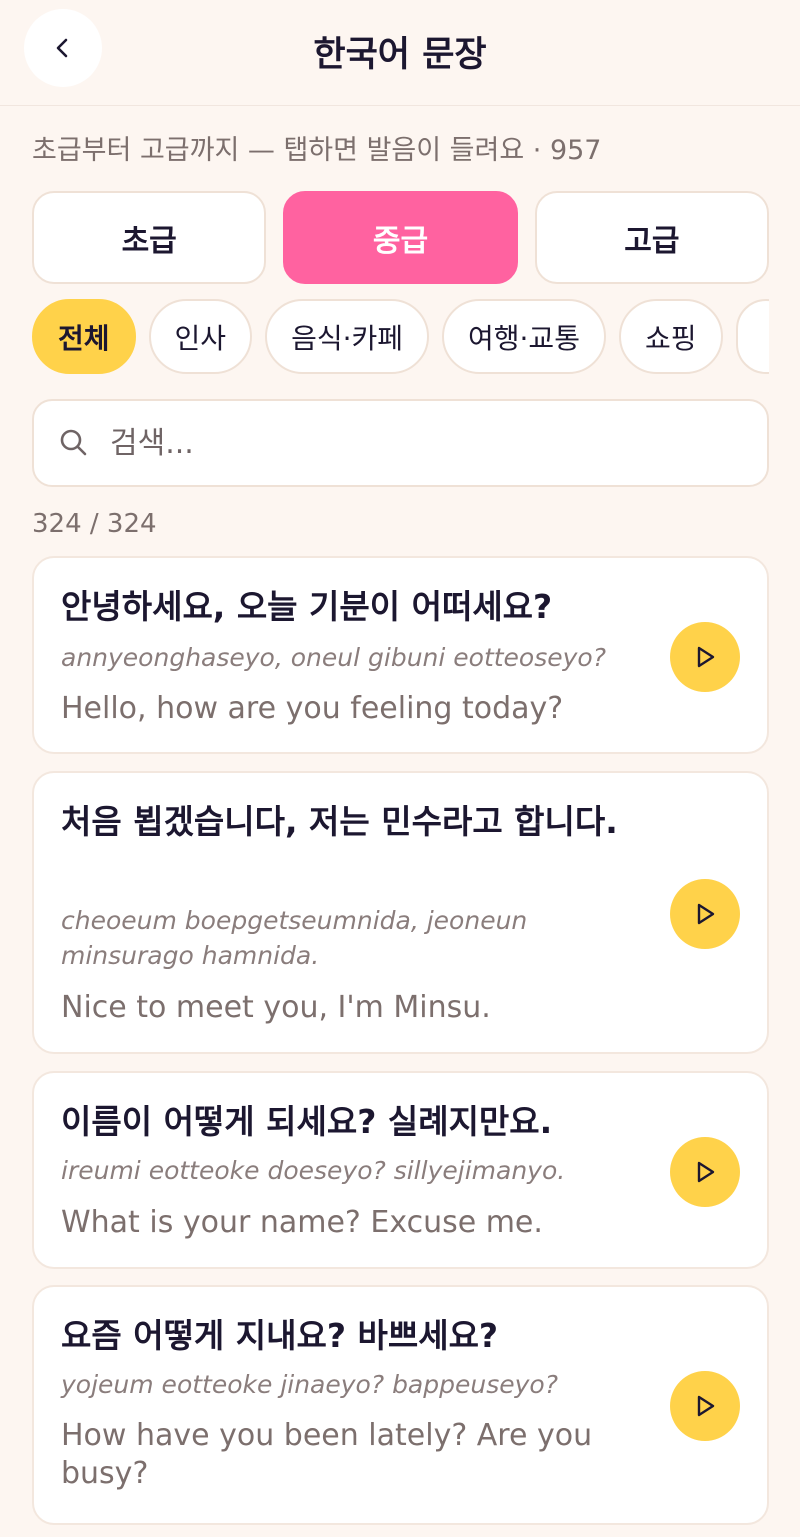 The height and width of the screenshot is (1537, 800). What do you see at coordinates (312, 708) in the screenshot?
I see `phrase-english: Hello, how are you feeling today?` at bounding box center [312, 708].